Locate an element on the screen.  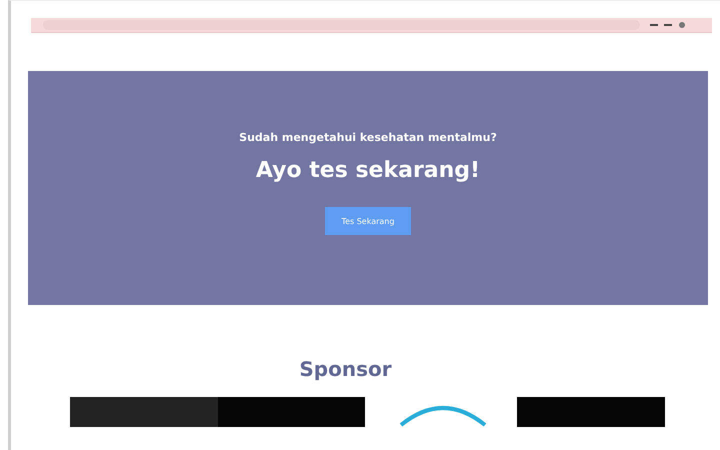
test-button: Tes Sekarang is located at coordinates (368, 221).